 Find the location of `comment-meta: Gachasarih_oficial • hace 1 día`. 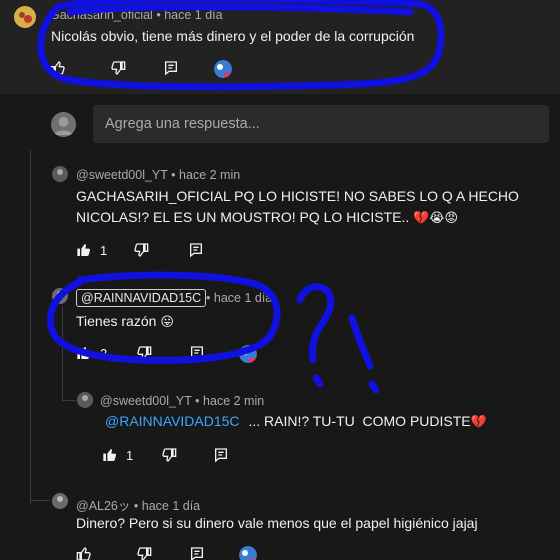

comment-meta: Gachasarih_oficial • hace 1 día is located at coordinates (136, 15).